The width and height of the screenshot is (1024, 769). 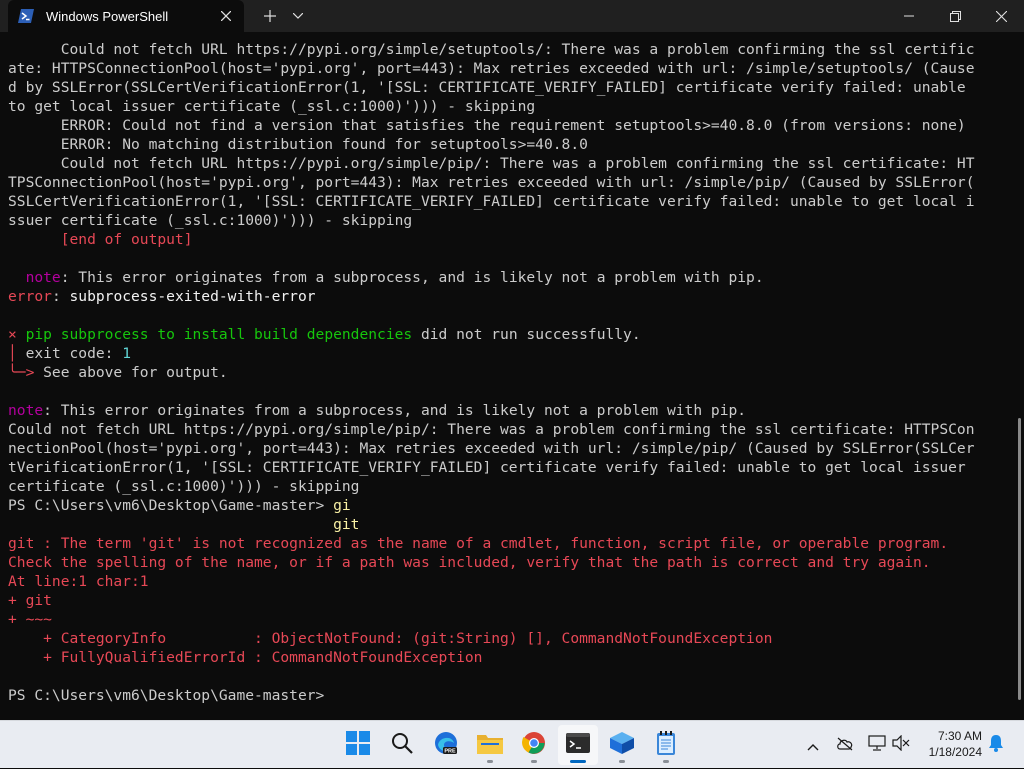 I want to click on network-tray-button, so click(x=877, y=745).